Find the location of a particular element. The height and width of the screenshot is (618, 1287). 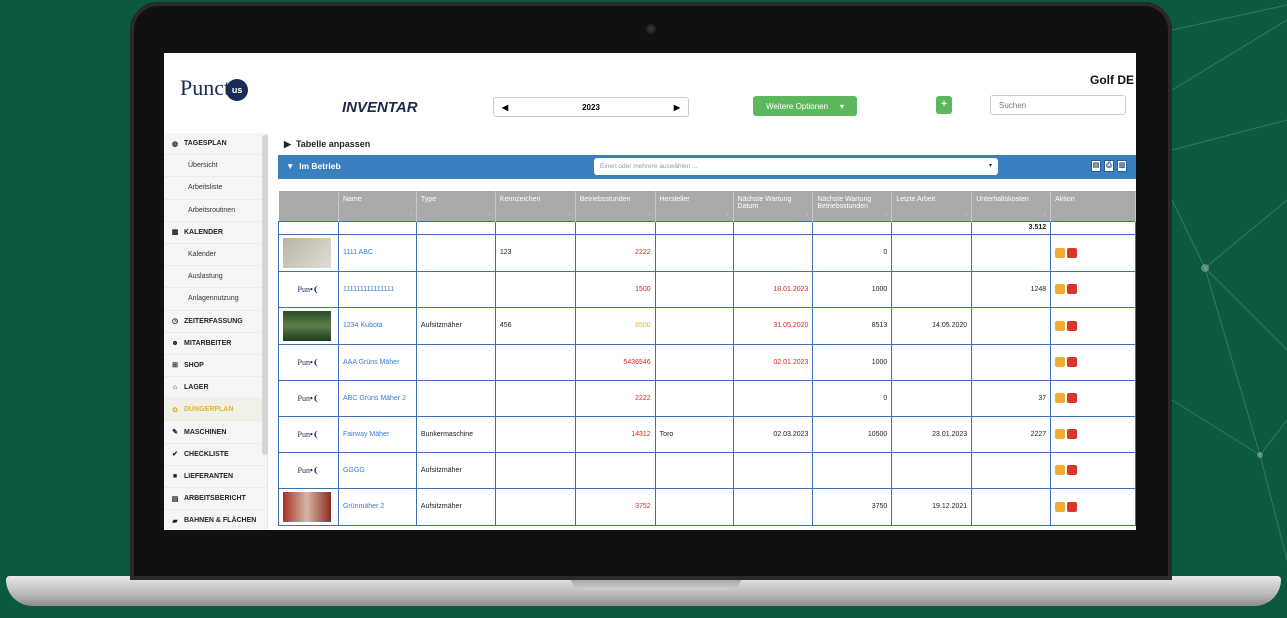

sidebar-item-13: ✎ MASCHINEN is located at coordinates (215, 432).